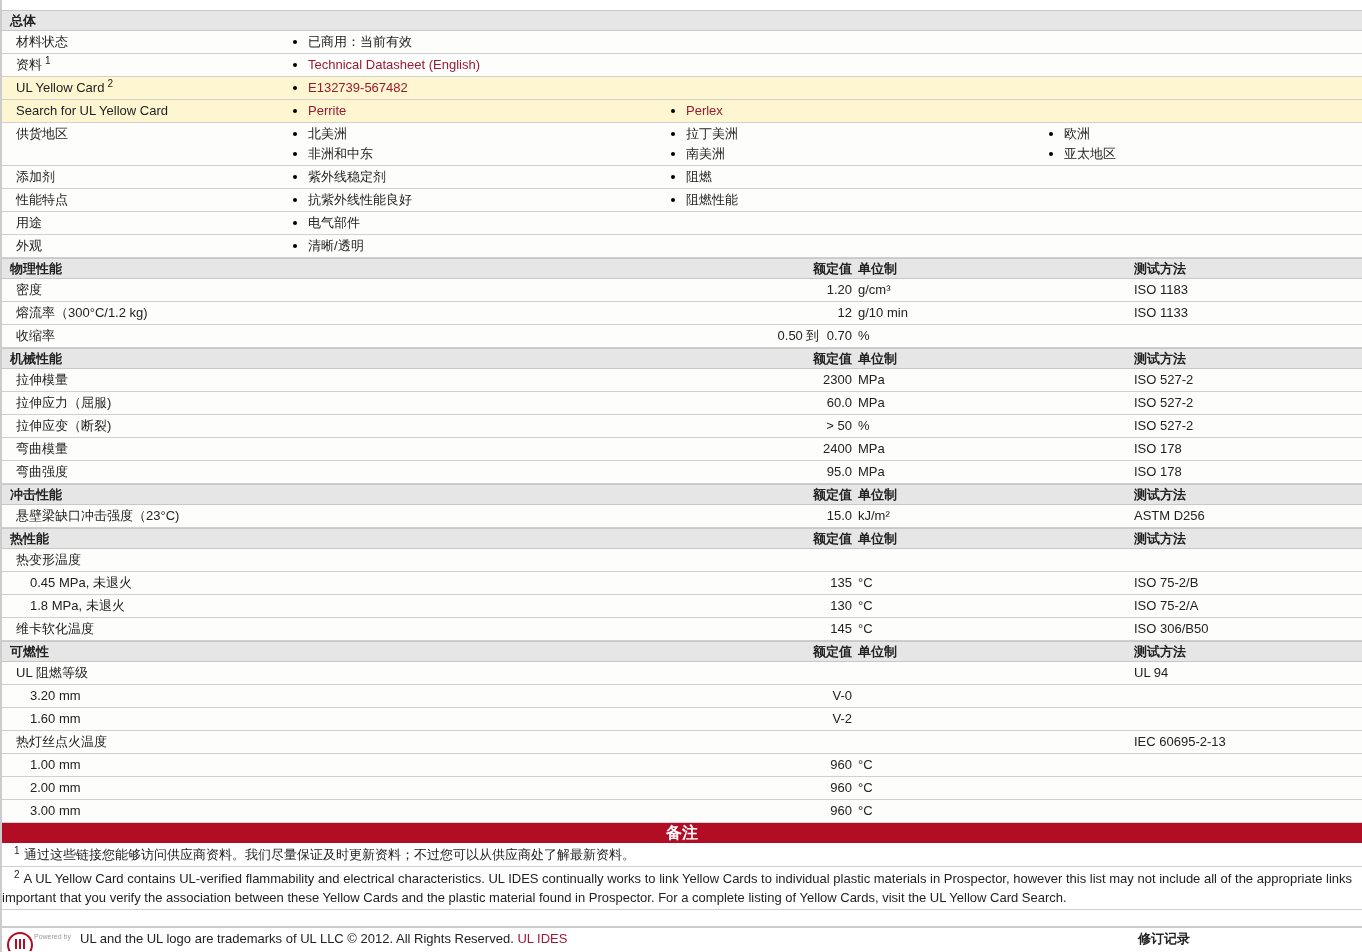 The height and width of the screenshot is (952, 1362). Describe the element at coordinates (55, 718) in the screenshot. I see `row-label: 1.60 mm` at that location.